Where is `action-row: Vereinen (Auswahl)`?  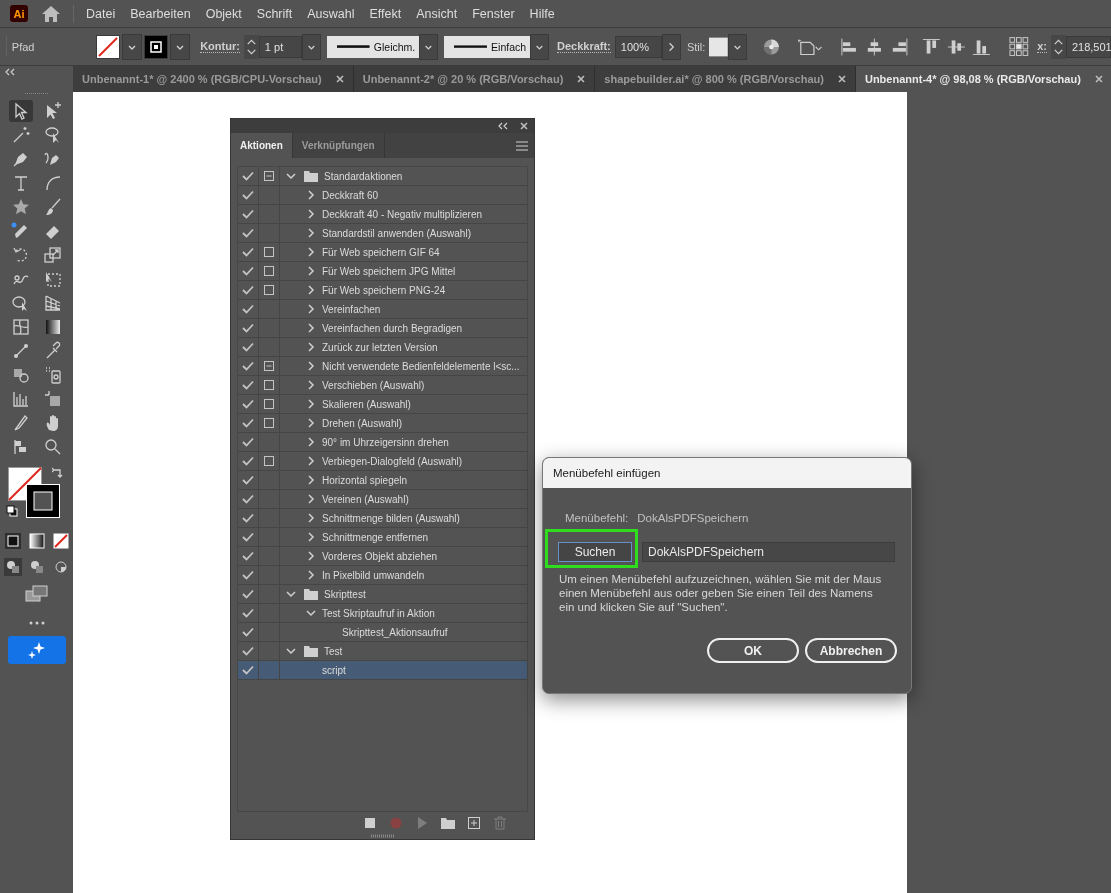
action-row: Vereinen (Auswahl) is located at coordinates (382, 499).